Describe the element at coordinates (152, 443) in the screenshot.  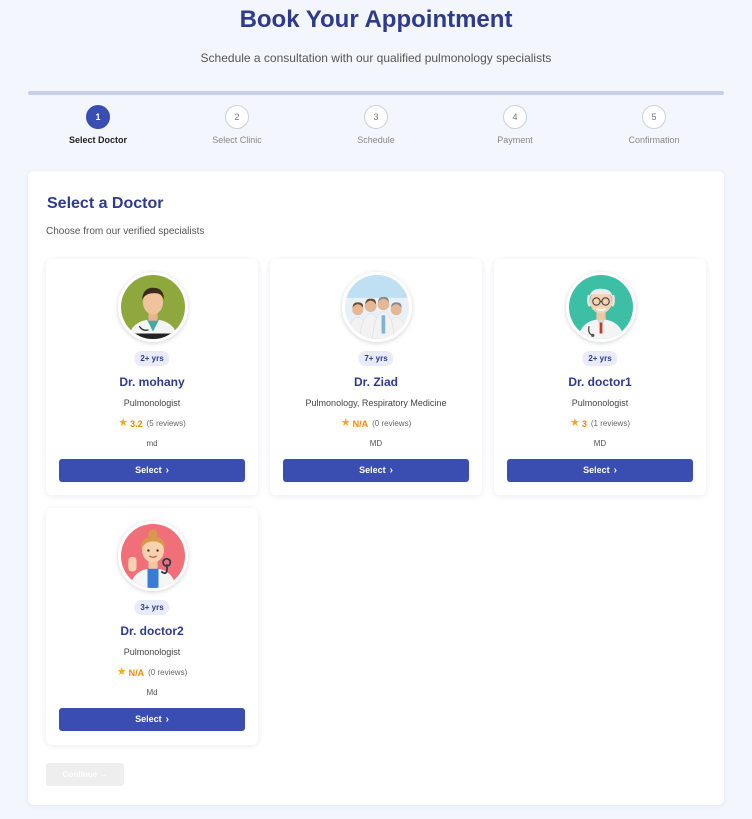
I see `doctor-degree: md` at that location.